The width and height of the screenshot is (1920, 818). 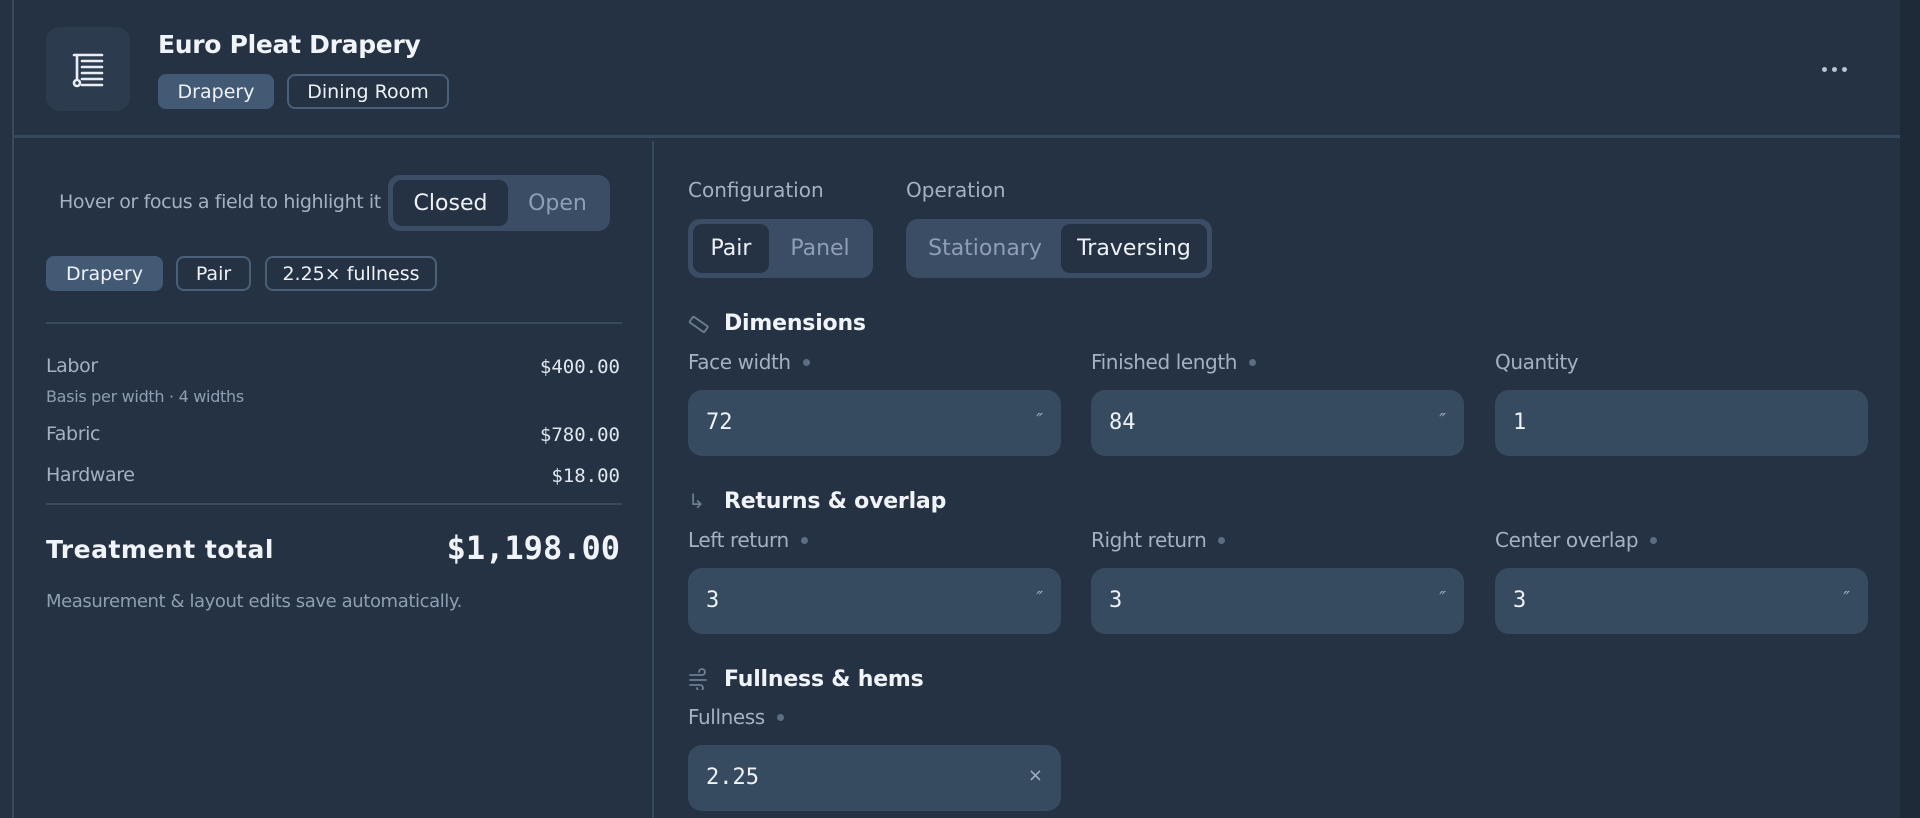 What do you see at coordinates (334, 504) in the screenshot?
I see `total-divider` at bounding box center [334, 504].